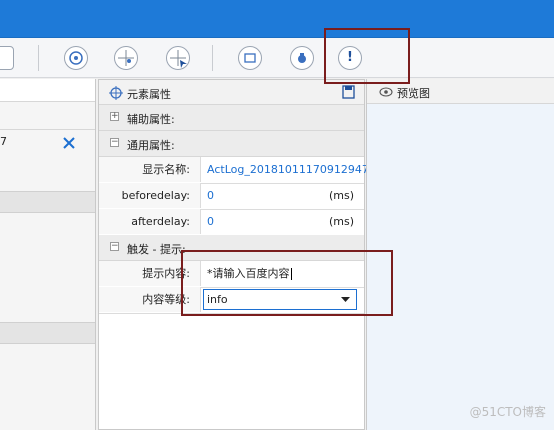 Image resolution: width=554 pixels, height=430 pixels. Describe the element at coordinates (285, 169) in the screenshot. I see `display-name-field: ActLog_20181011170912947` at that location.